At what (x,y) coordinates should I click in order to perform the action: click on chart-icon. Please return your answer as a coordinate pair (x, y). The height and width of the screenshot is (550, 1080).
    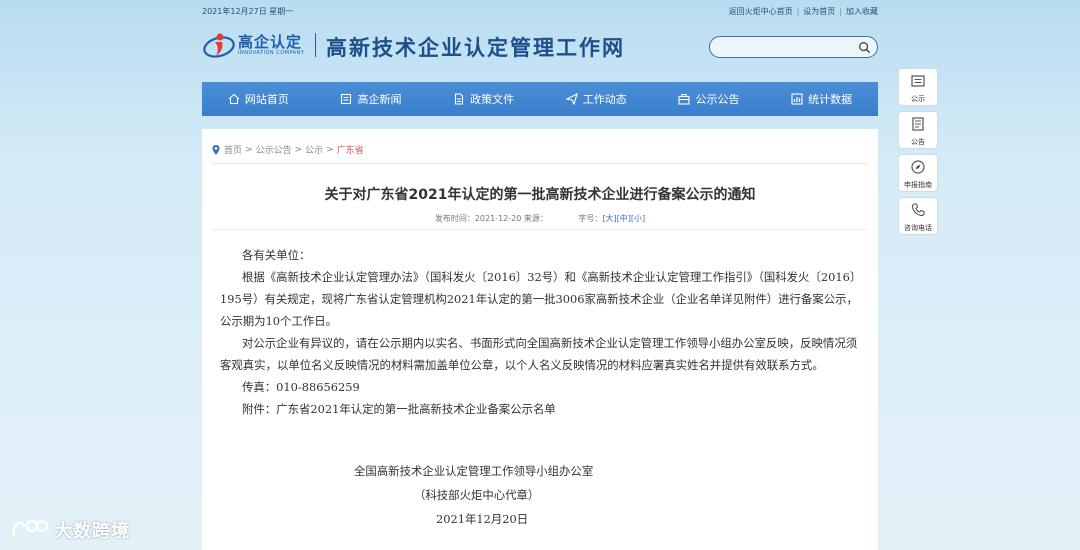
    Looking at the image, I should click on (797, 99).